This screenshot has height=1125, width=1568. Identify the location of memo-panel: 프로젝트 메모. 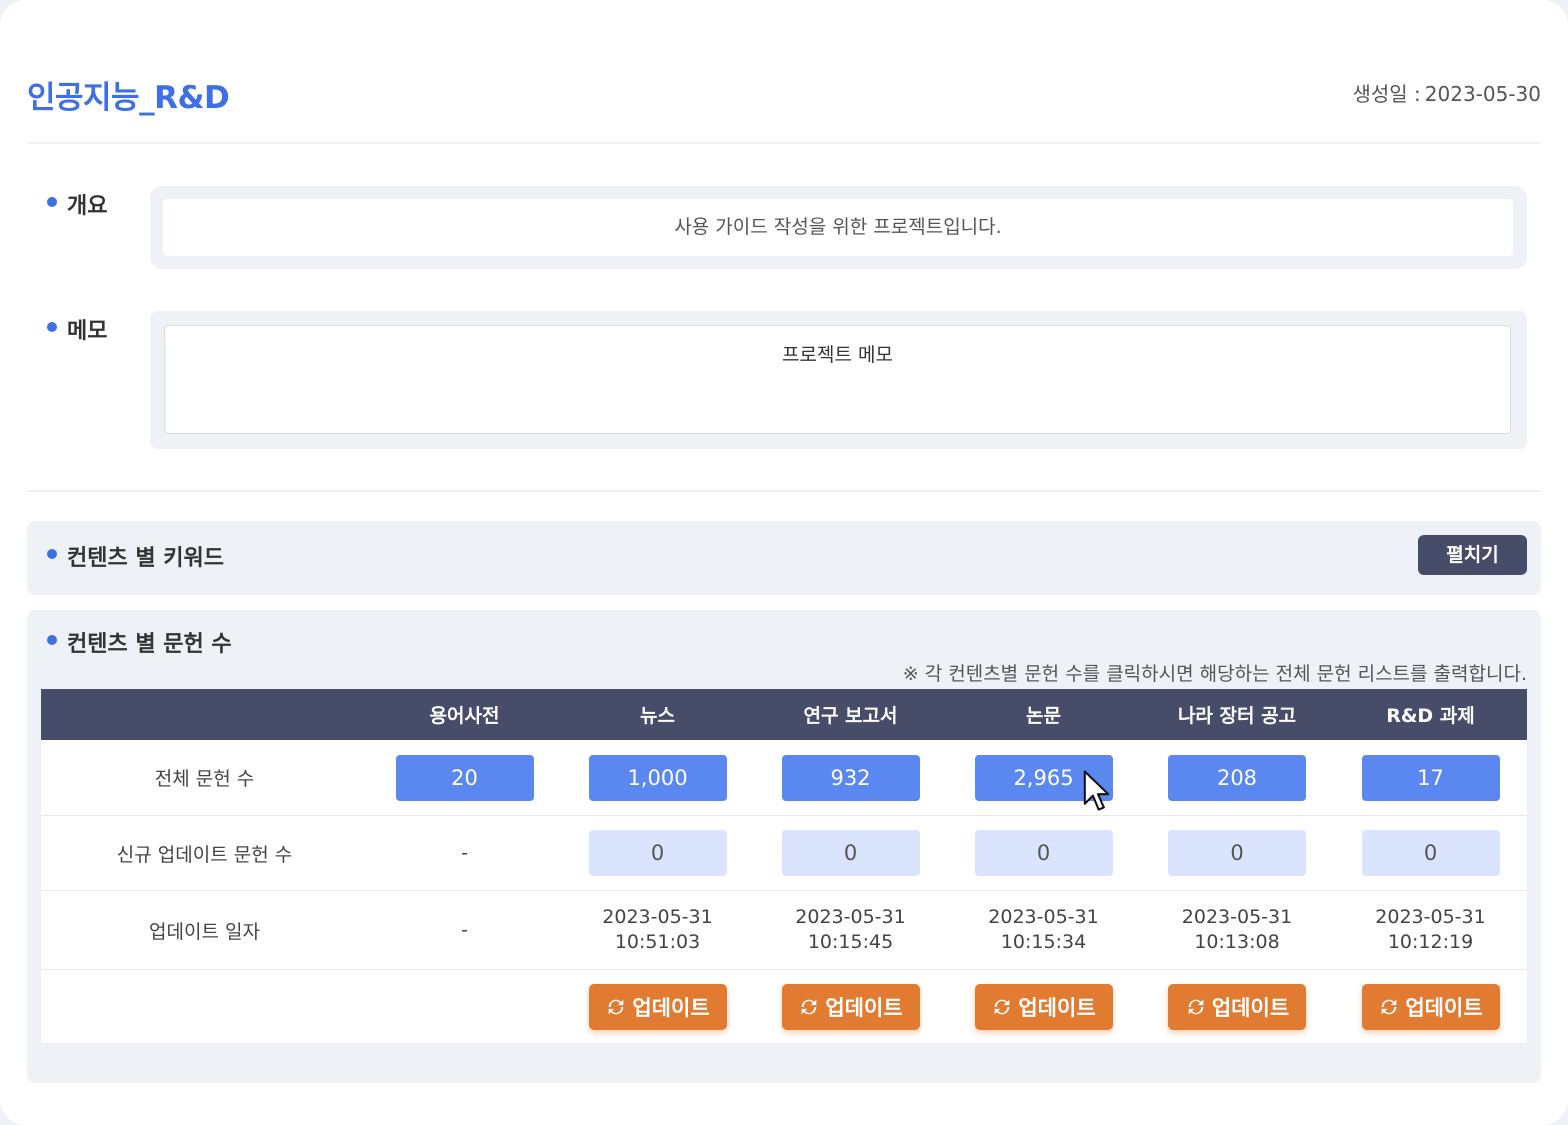
(838, 380).